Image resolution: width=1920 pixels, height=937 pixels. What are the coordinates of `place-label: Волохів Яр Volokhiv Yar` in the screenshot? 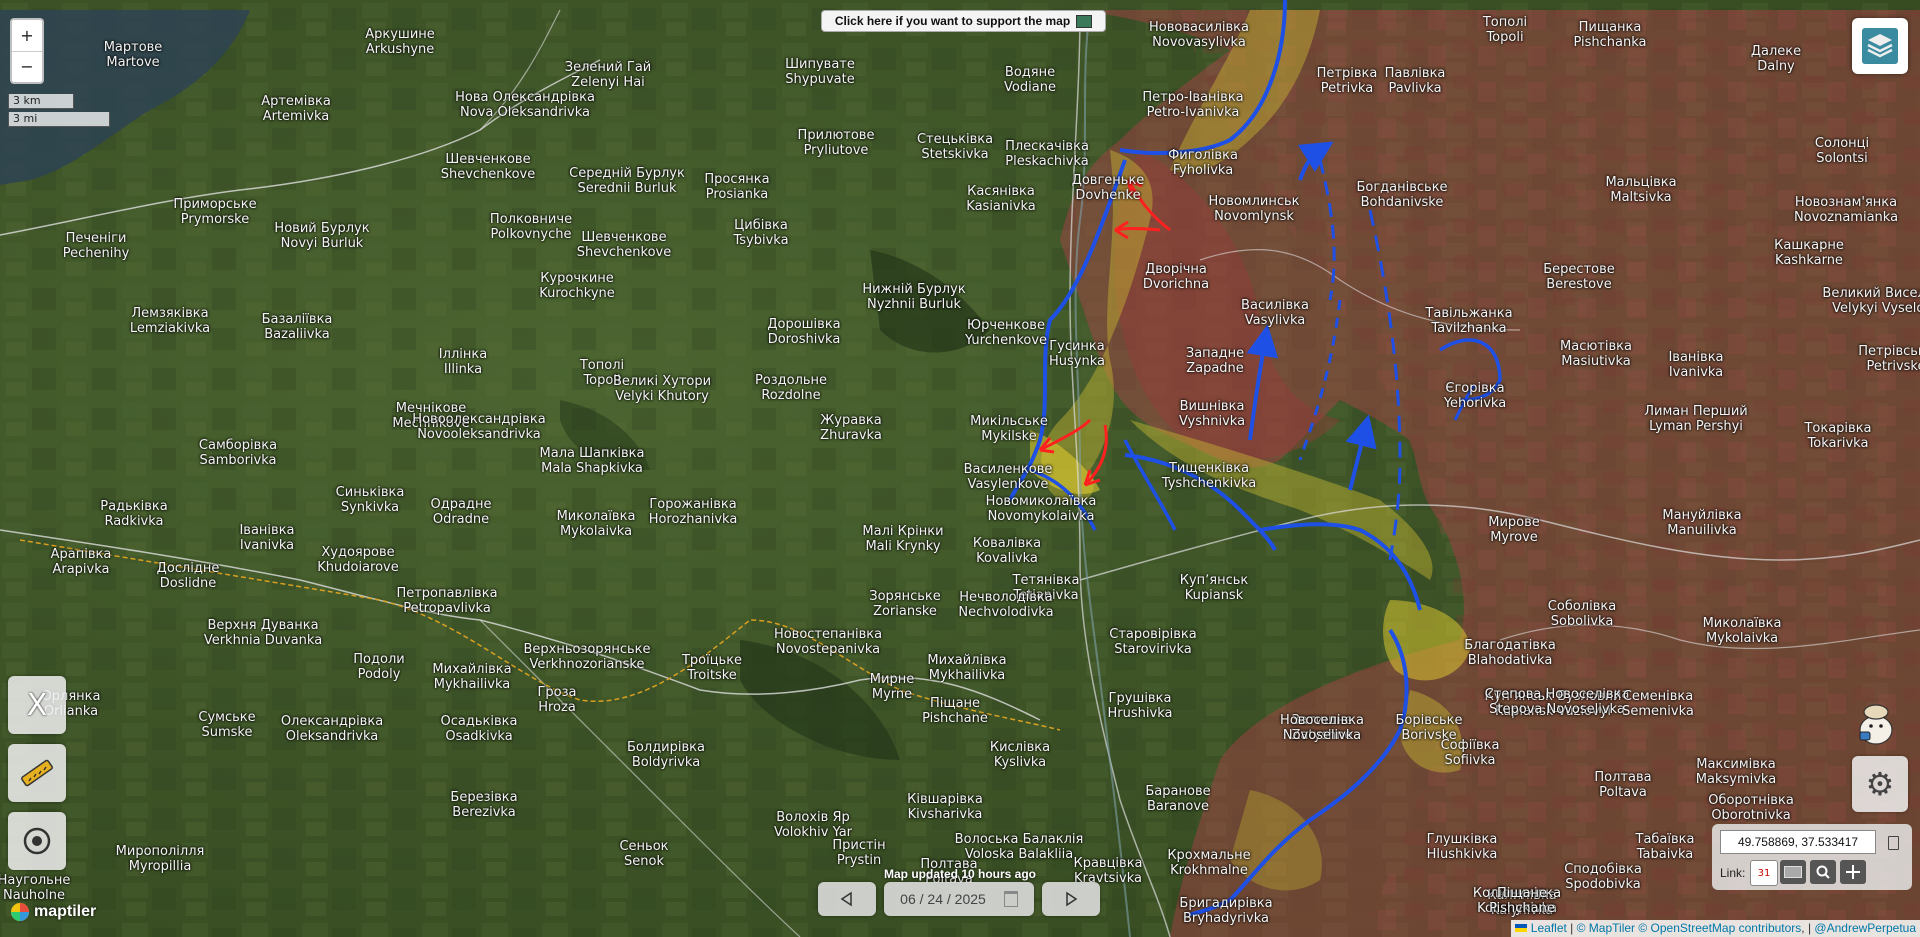 It's located at (813, 825).